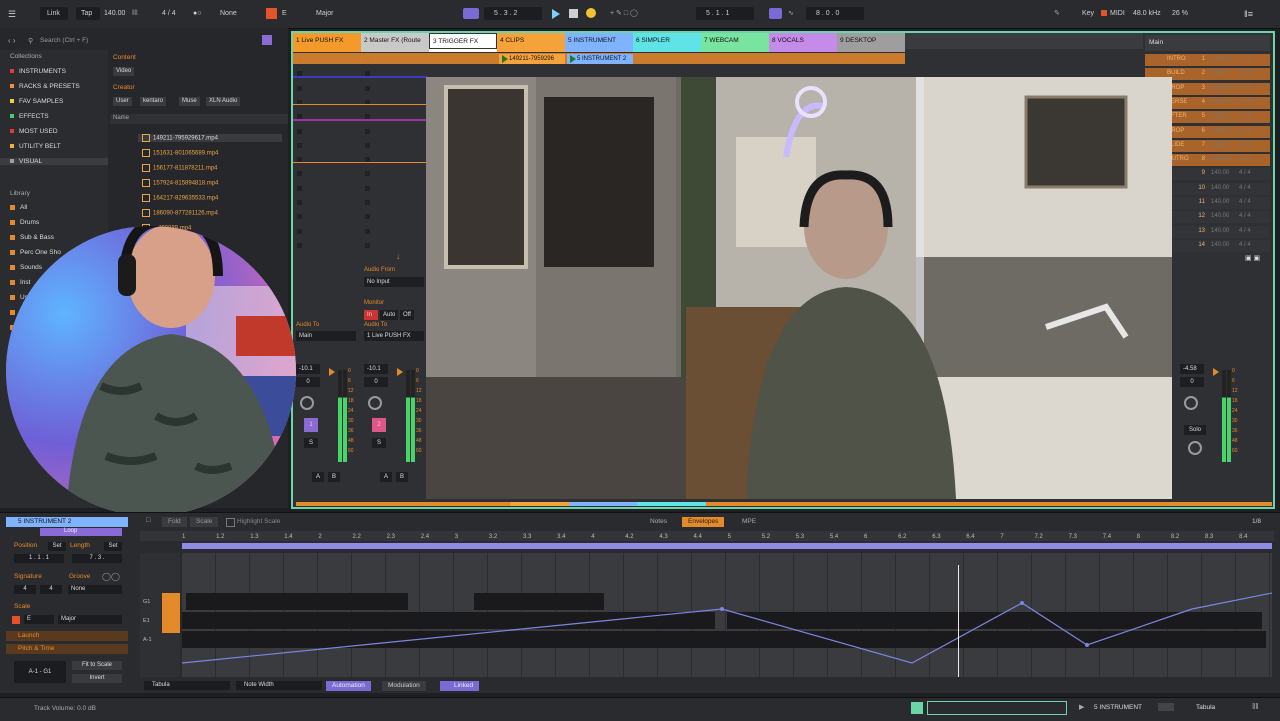 The width and height of the screenshot is (1280, 721). I want to click on creator-filter-label: Creator, so click(124, 87).